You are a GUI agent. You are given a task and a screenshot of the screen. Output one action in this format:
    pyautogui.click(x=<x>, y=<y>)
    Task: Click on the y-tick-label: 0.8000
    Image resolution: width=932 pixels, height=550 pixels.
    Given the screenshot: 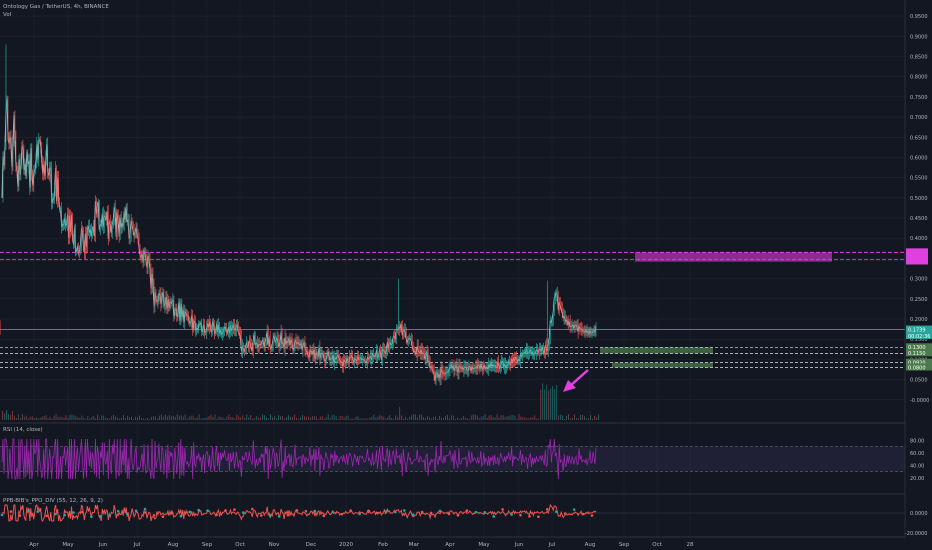 What is the action you would take?
    pyautogui.click(x=919, y=78)
    